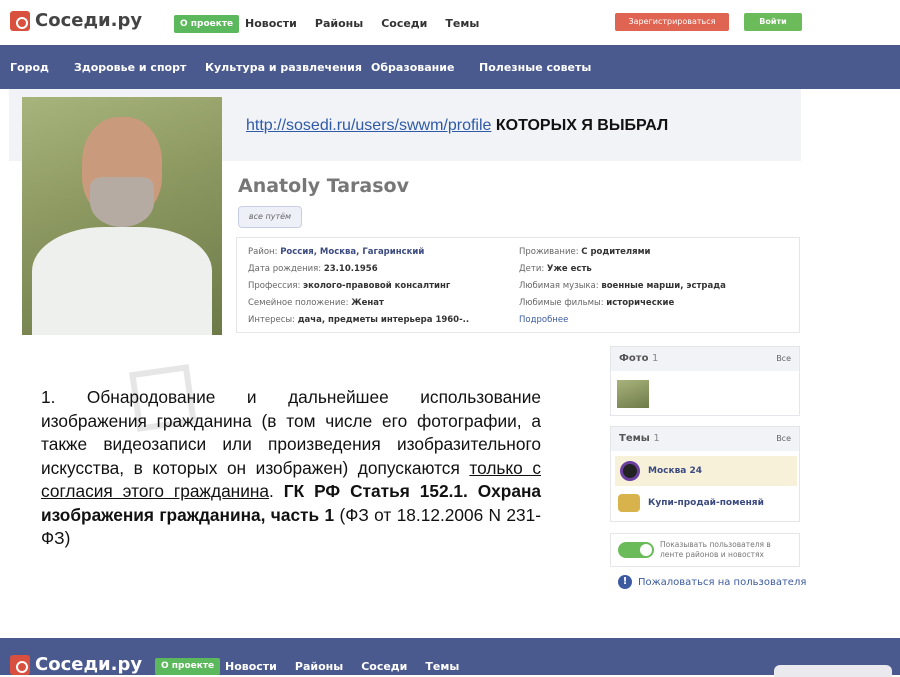  I want to click on value: Россия, Москва, Гагаринский, so click(352, 252).